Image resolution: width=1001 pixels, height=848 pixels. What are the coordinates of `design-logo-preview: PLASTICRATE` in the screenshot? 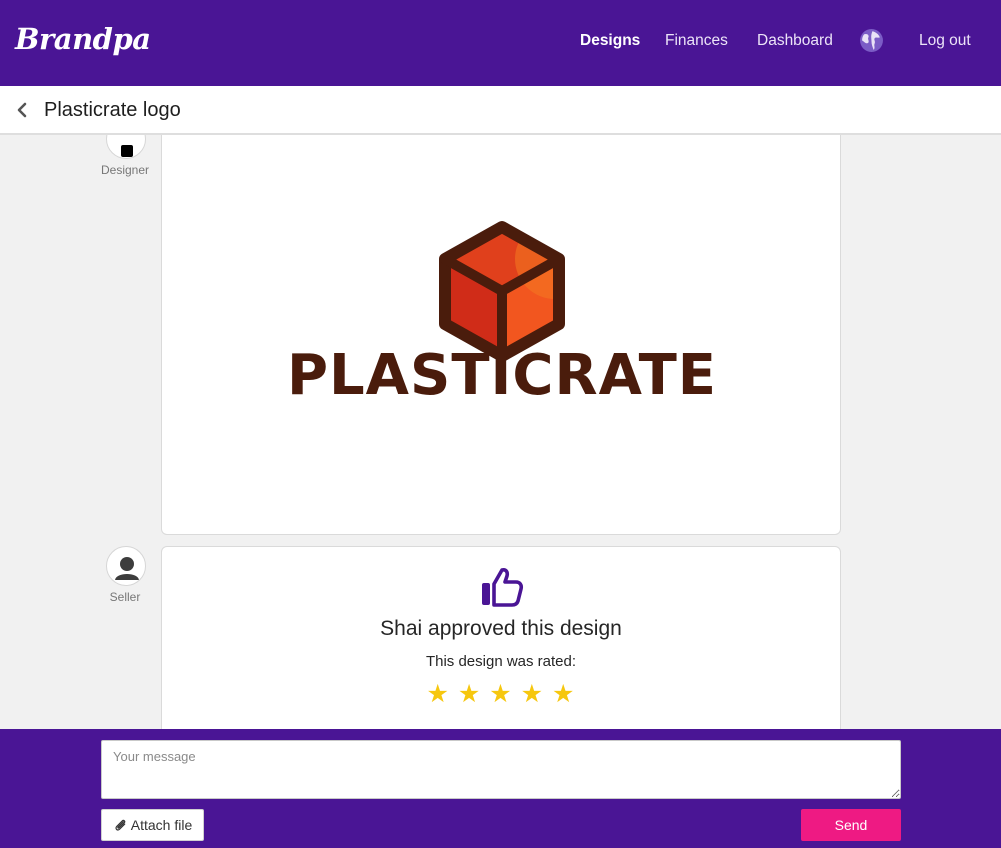 It's located at (502, 296).